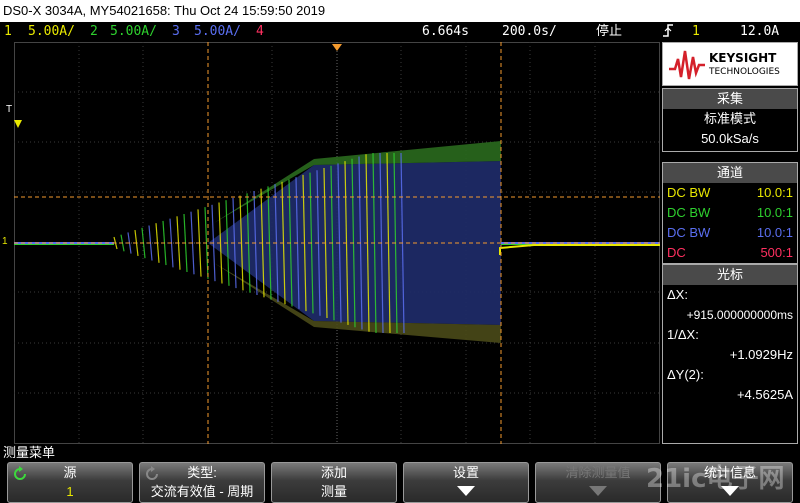  Describe the element at coordinates (759, 32) in the screenshot. I see `trigger-level: 12.0A` at that location.